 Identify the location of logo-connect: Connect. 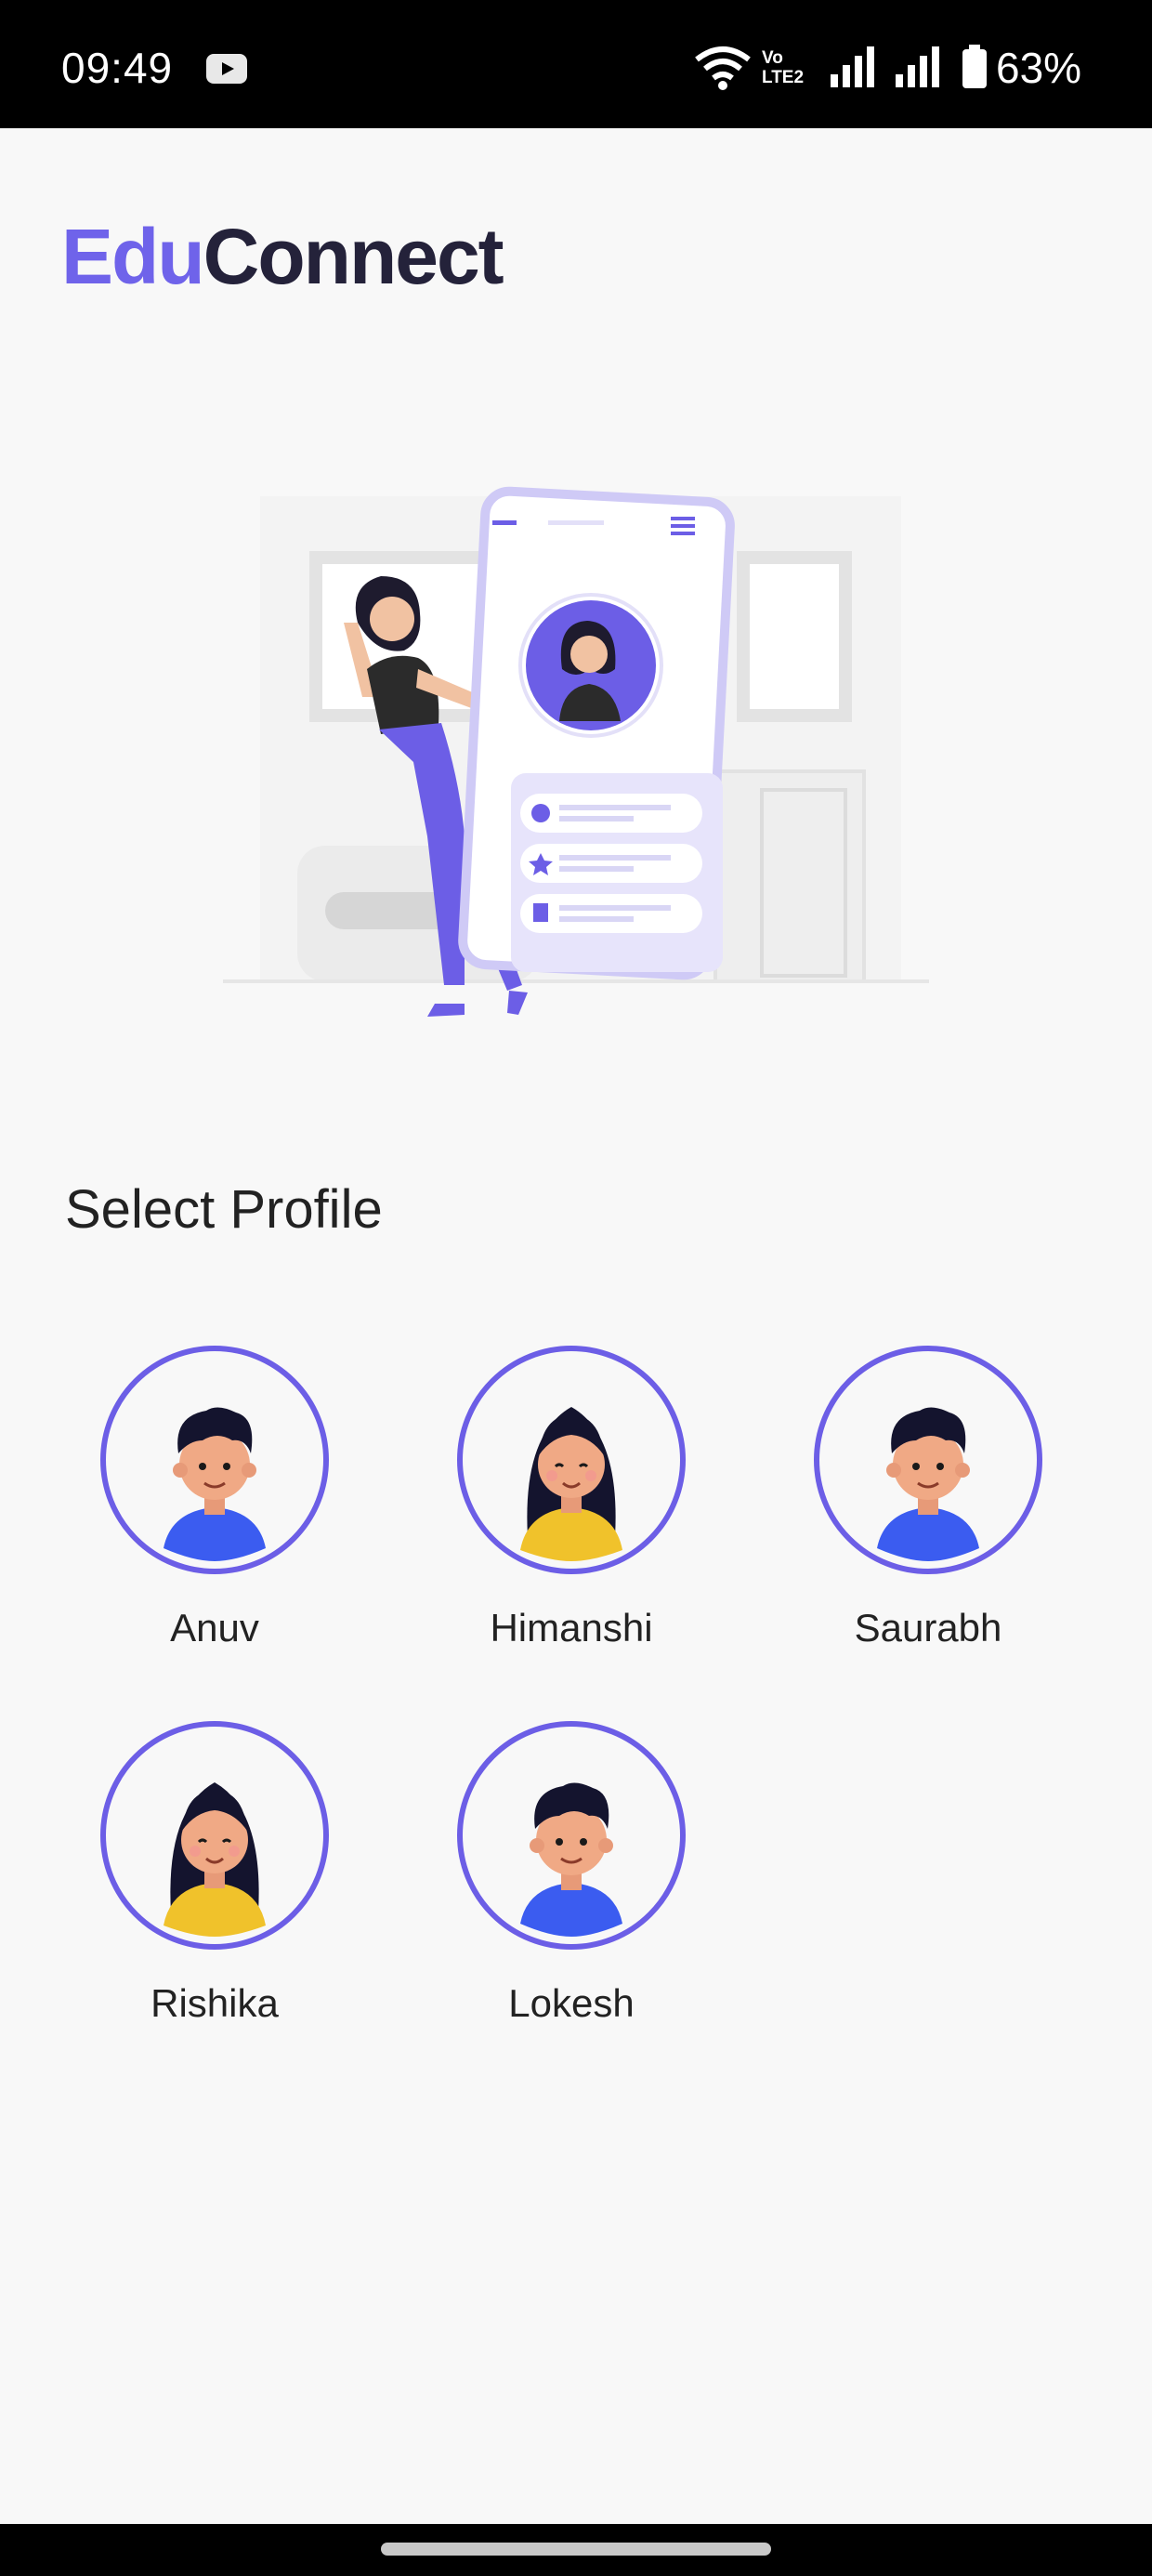
(353, 256).